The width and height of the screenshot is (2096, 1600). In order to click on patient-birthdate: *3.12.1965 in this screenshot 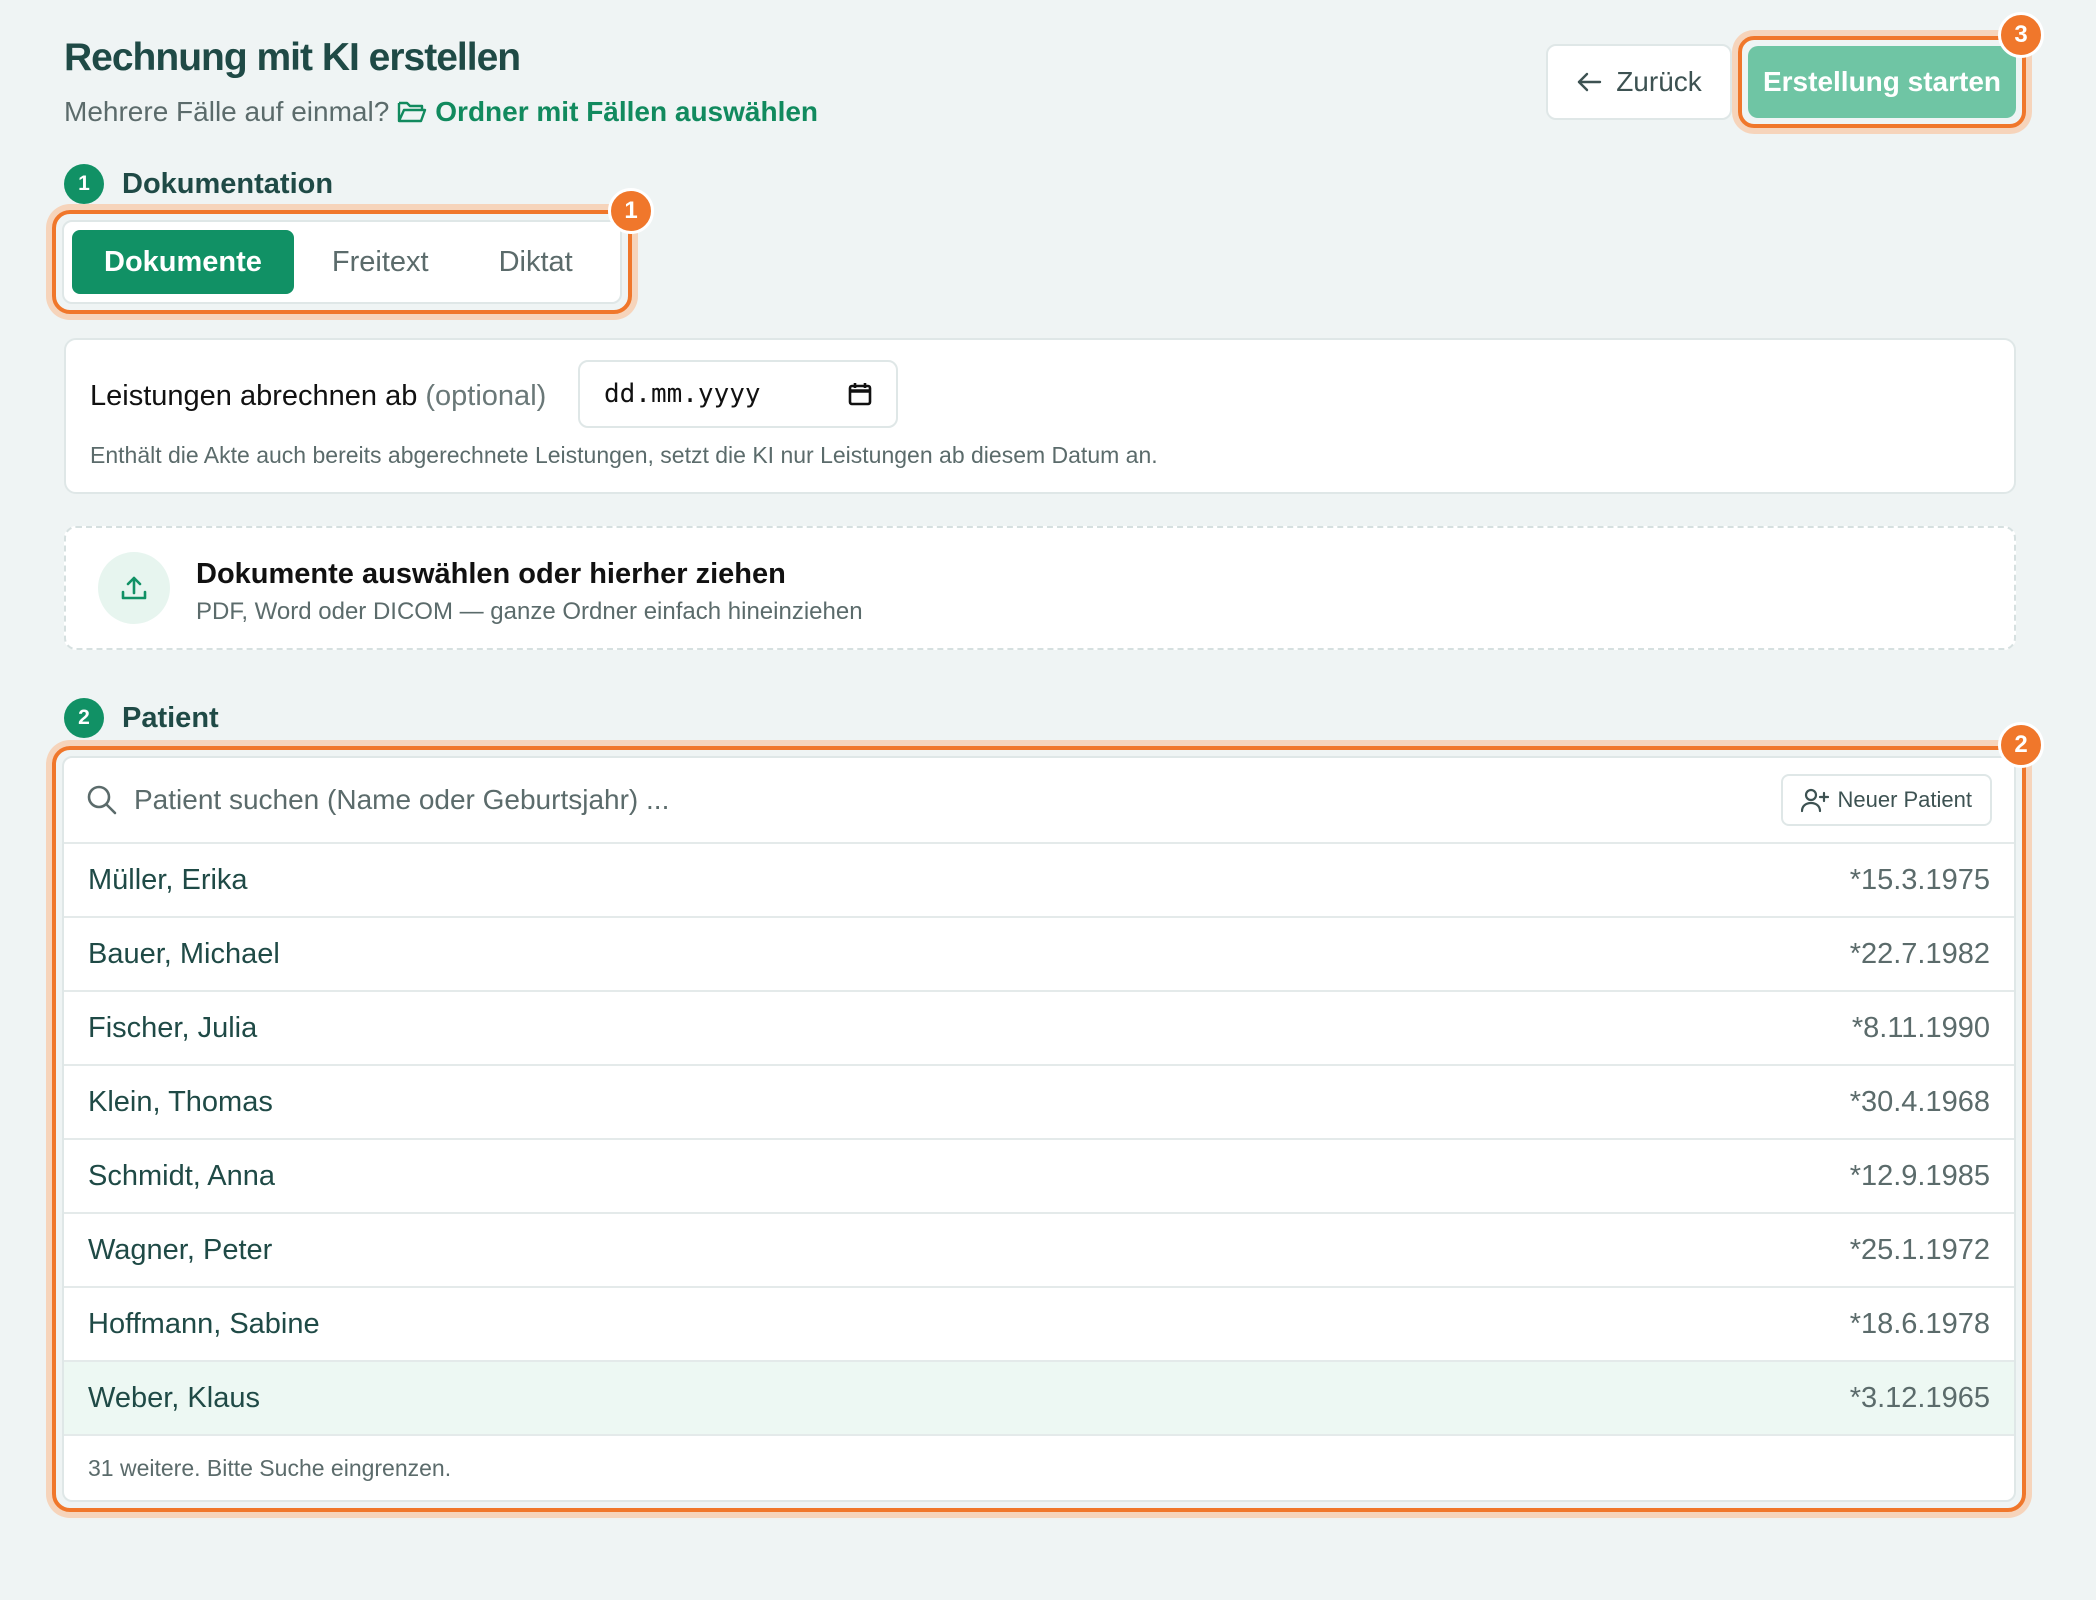, I will do `click(1919, 1397)`.